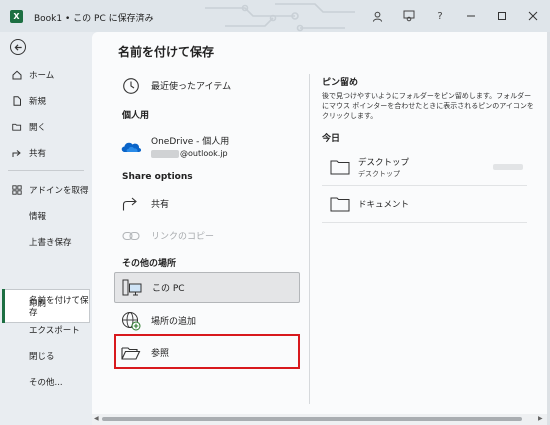 The image size is (550, 425). What do you see at coordinates (46, 170) in the screenshot?
I see `nav-divider` at bounding box center [46, 170].